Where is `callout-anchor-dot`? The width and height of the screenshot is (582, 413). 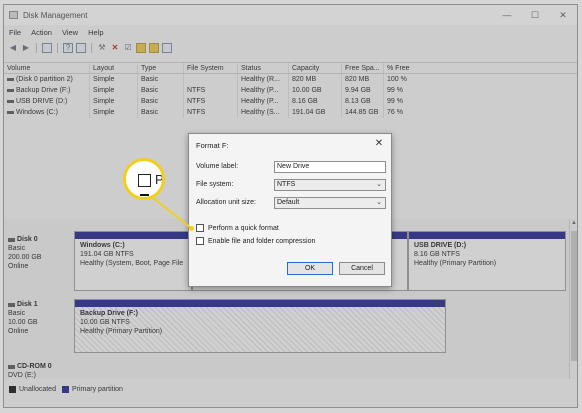 callout-anchor-dot is located at coordinates (191, 228).